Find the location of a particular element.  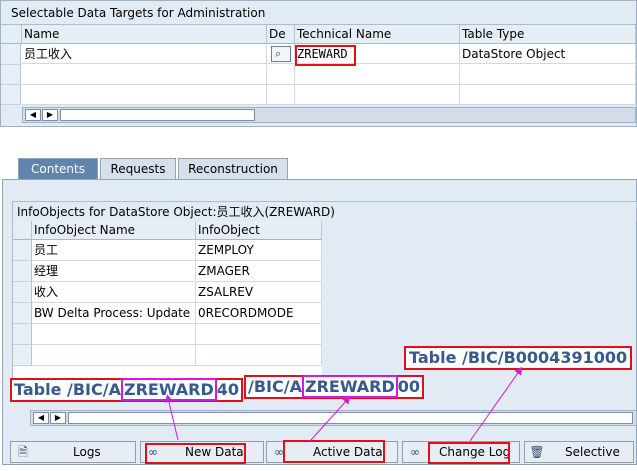

arrow-new-data is located at coordinates (172, 417).